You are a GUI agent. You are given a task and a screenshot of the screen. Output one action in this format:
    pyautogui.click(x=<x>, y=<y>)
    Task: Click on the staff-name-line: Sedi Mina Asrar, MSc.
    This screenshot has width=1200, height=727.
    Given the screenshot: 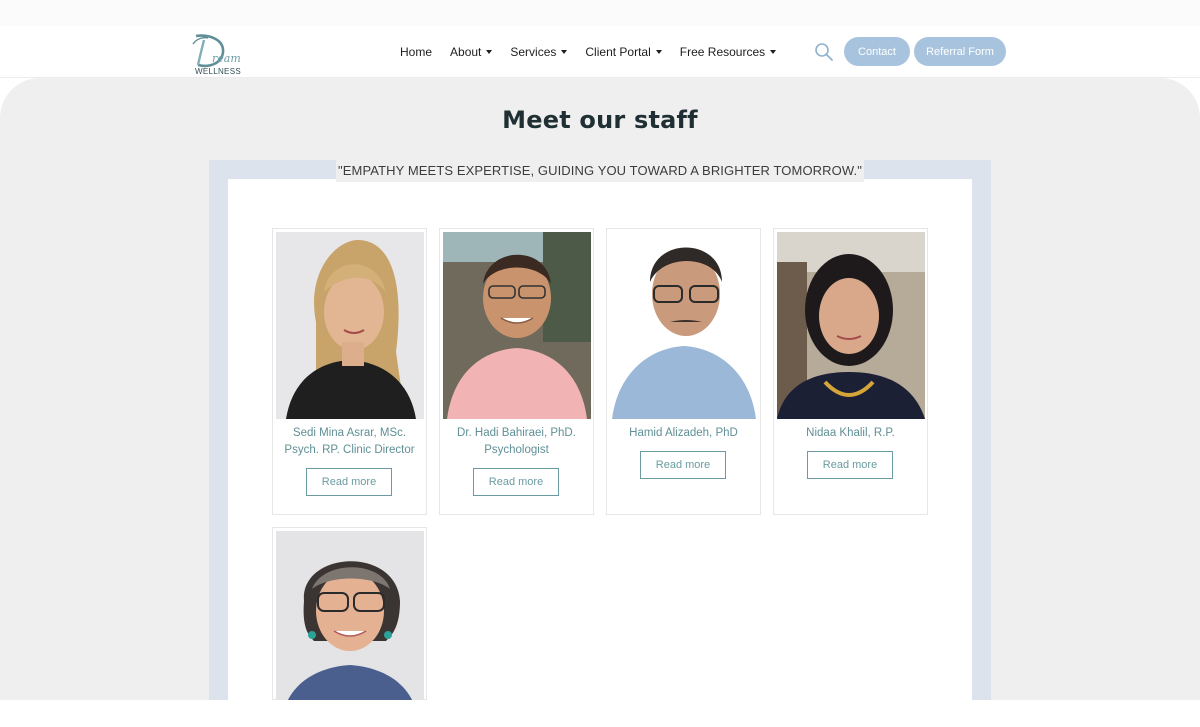 What is the action you would take?
    pyautogui.click(x=349, y=433)
    